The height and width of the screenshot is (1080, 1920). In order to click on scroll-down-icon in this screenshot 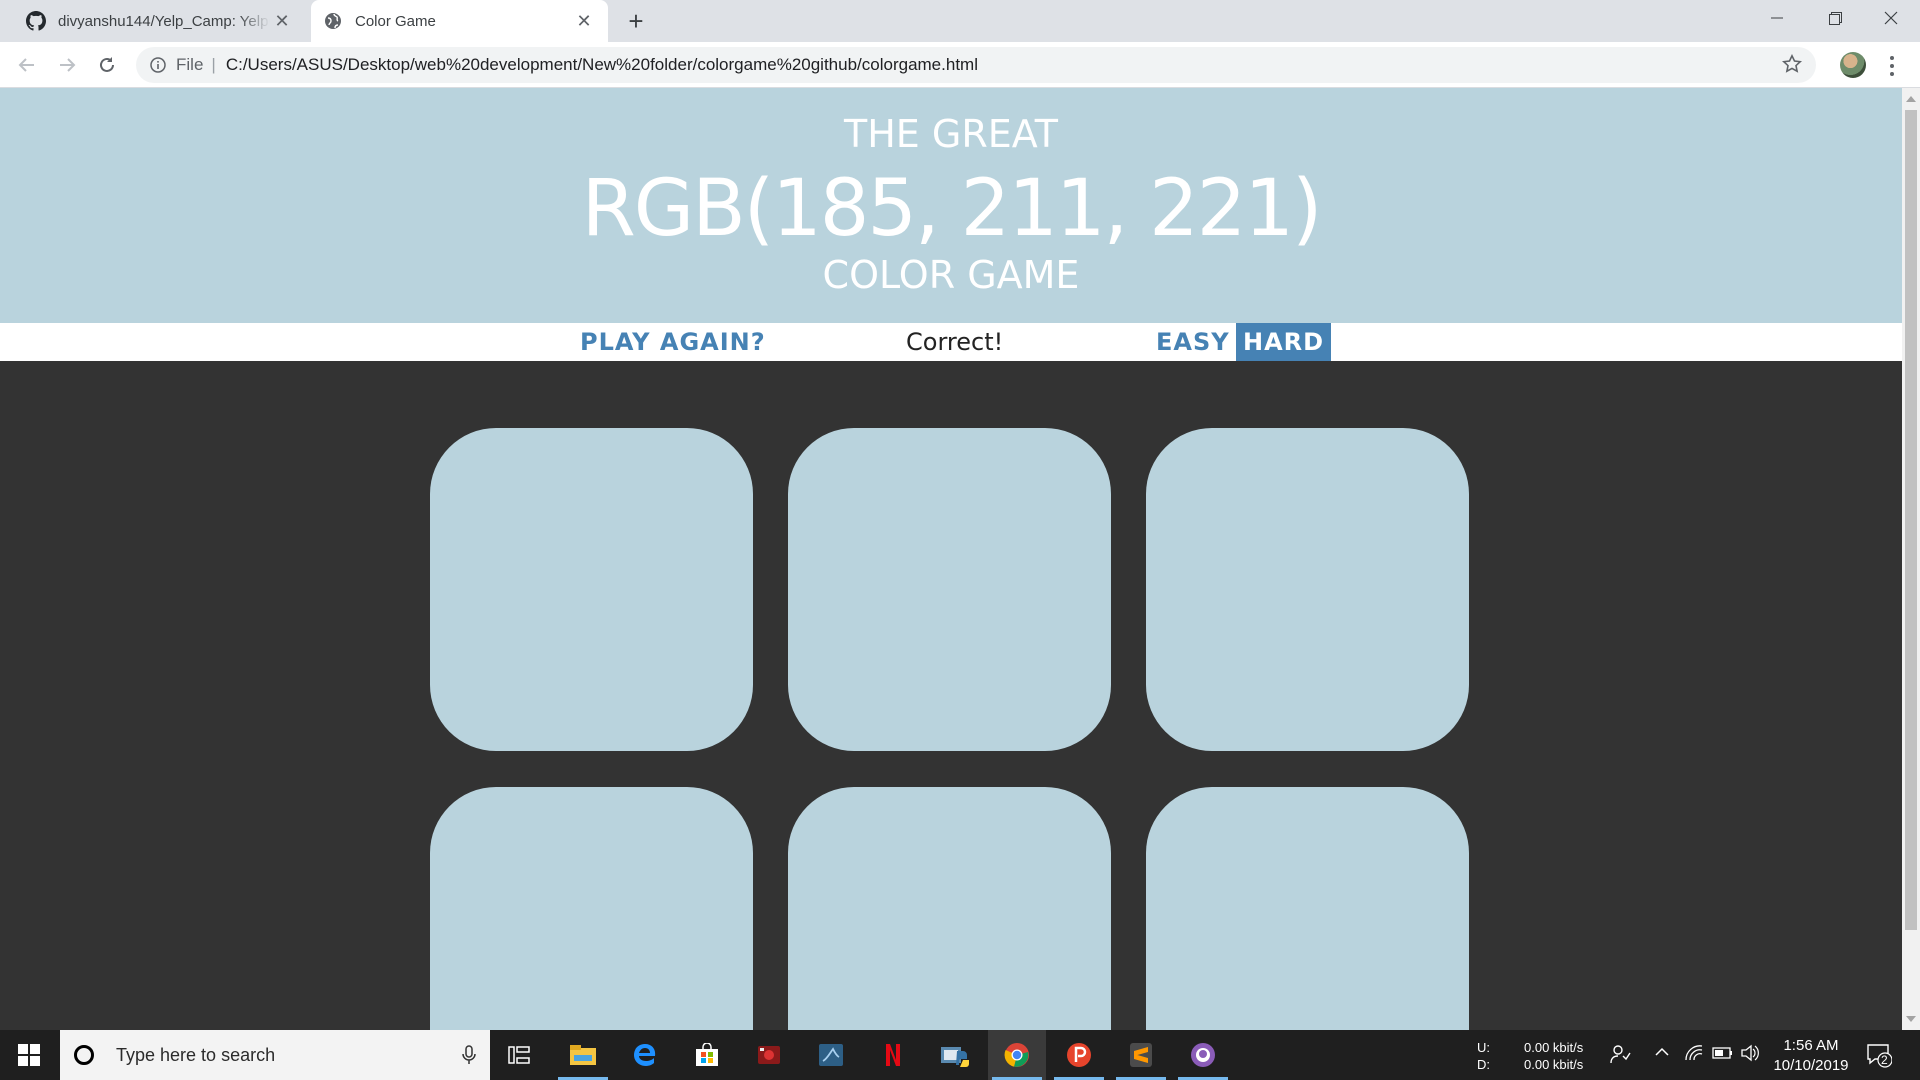, I will do `click(1911, 1019)`.